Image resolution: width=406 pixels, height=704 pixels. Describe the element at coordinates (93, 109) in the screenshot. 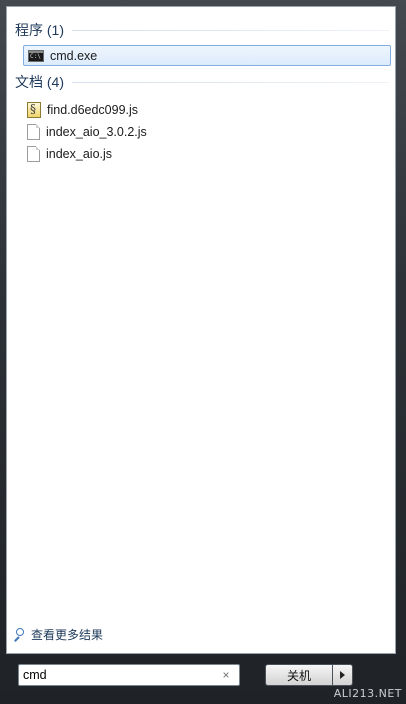

I see `result-item-label: find.d6edc099.js` at that location.